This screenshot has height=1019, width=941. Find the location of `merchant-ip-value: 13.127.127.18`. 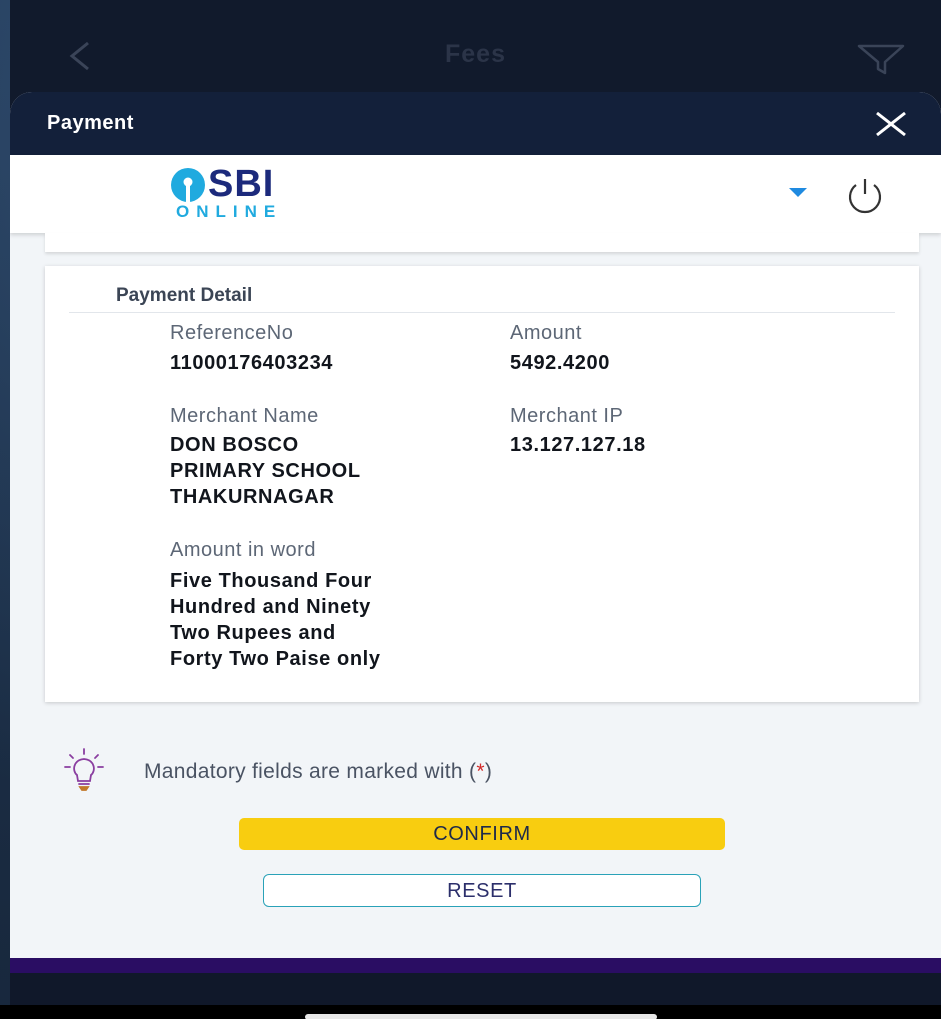

merchant-ip-value: 13.127.127.18 is located at coordinates (578, 445).